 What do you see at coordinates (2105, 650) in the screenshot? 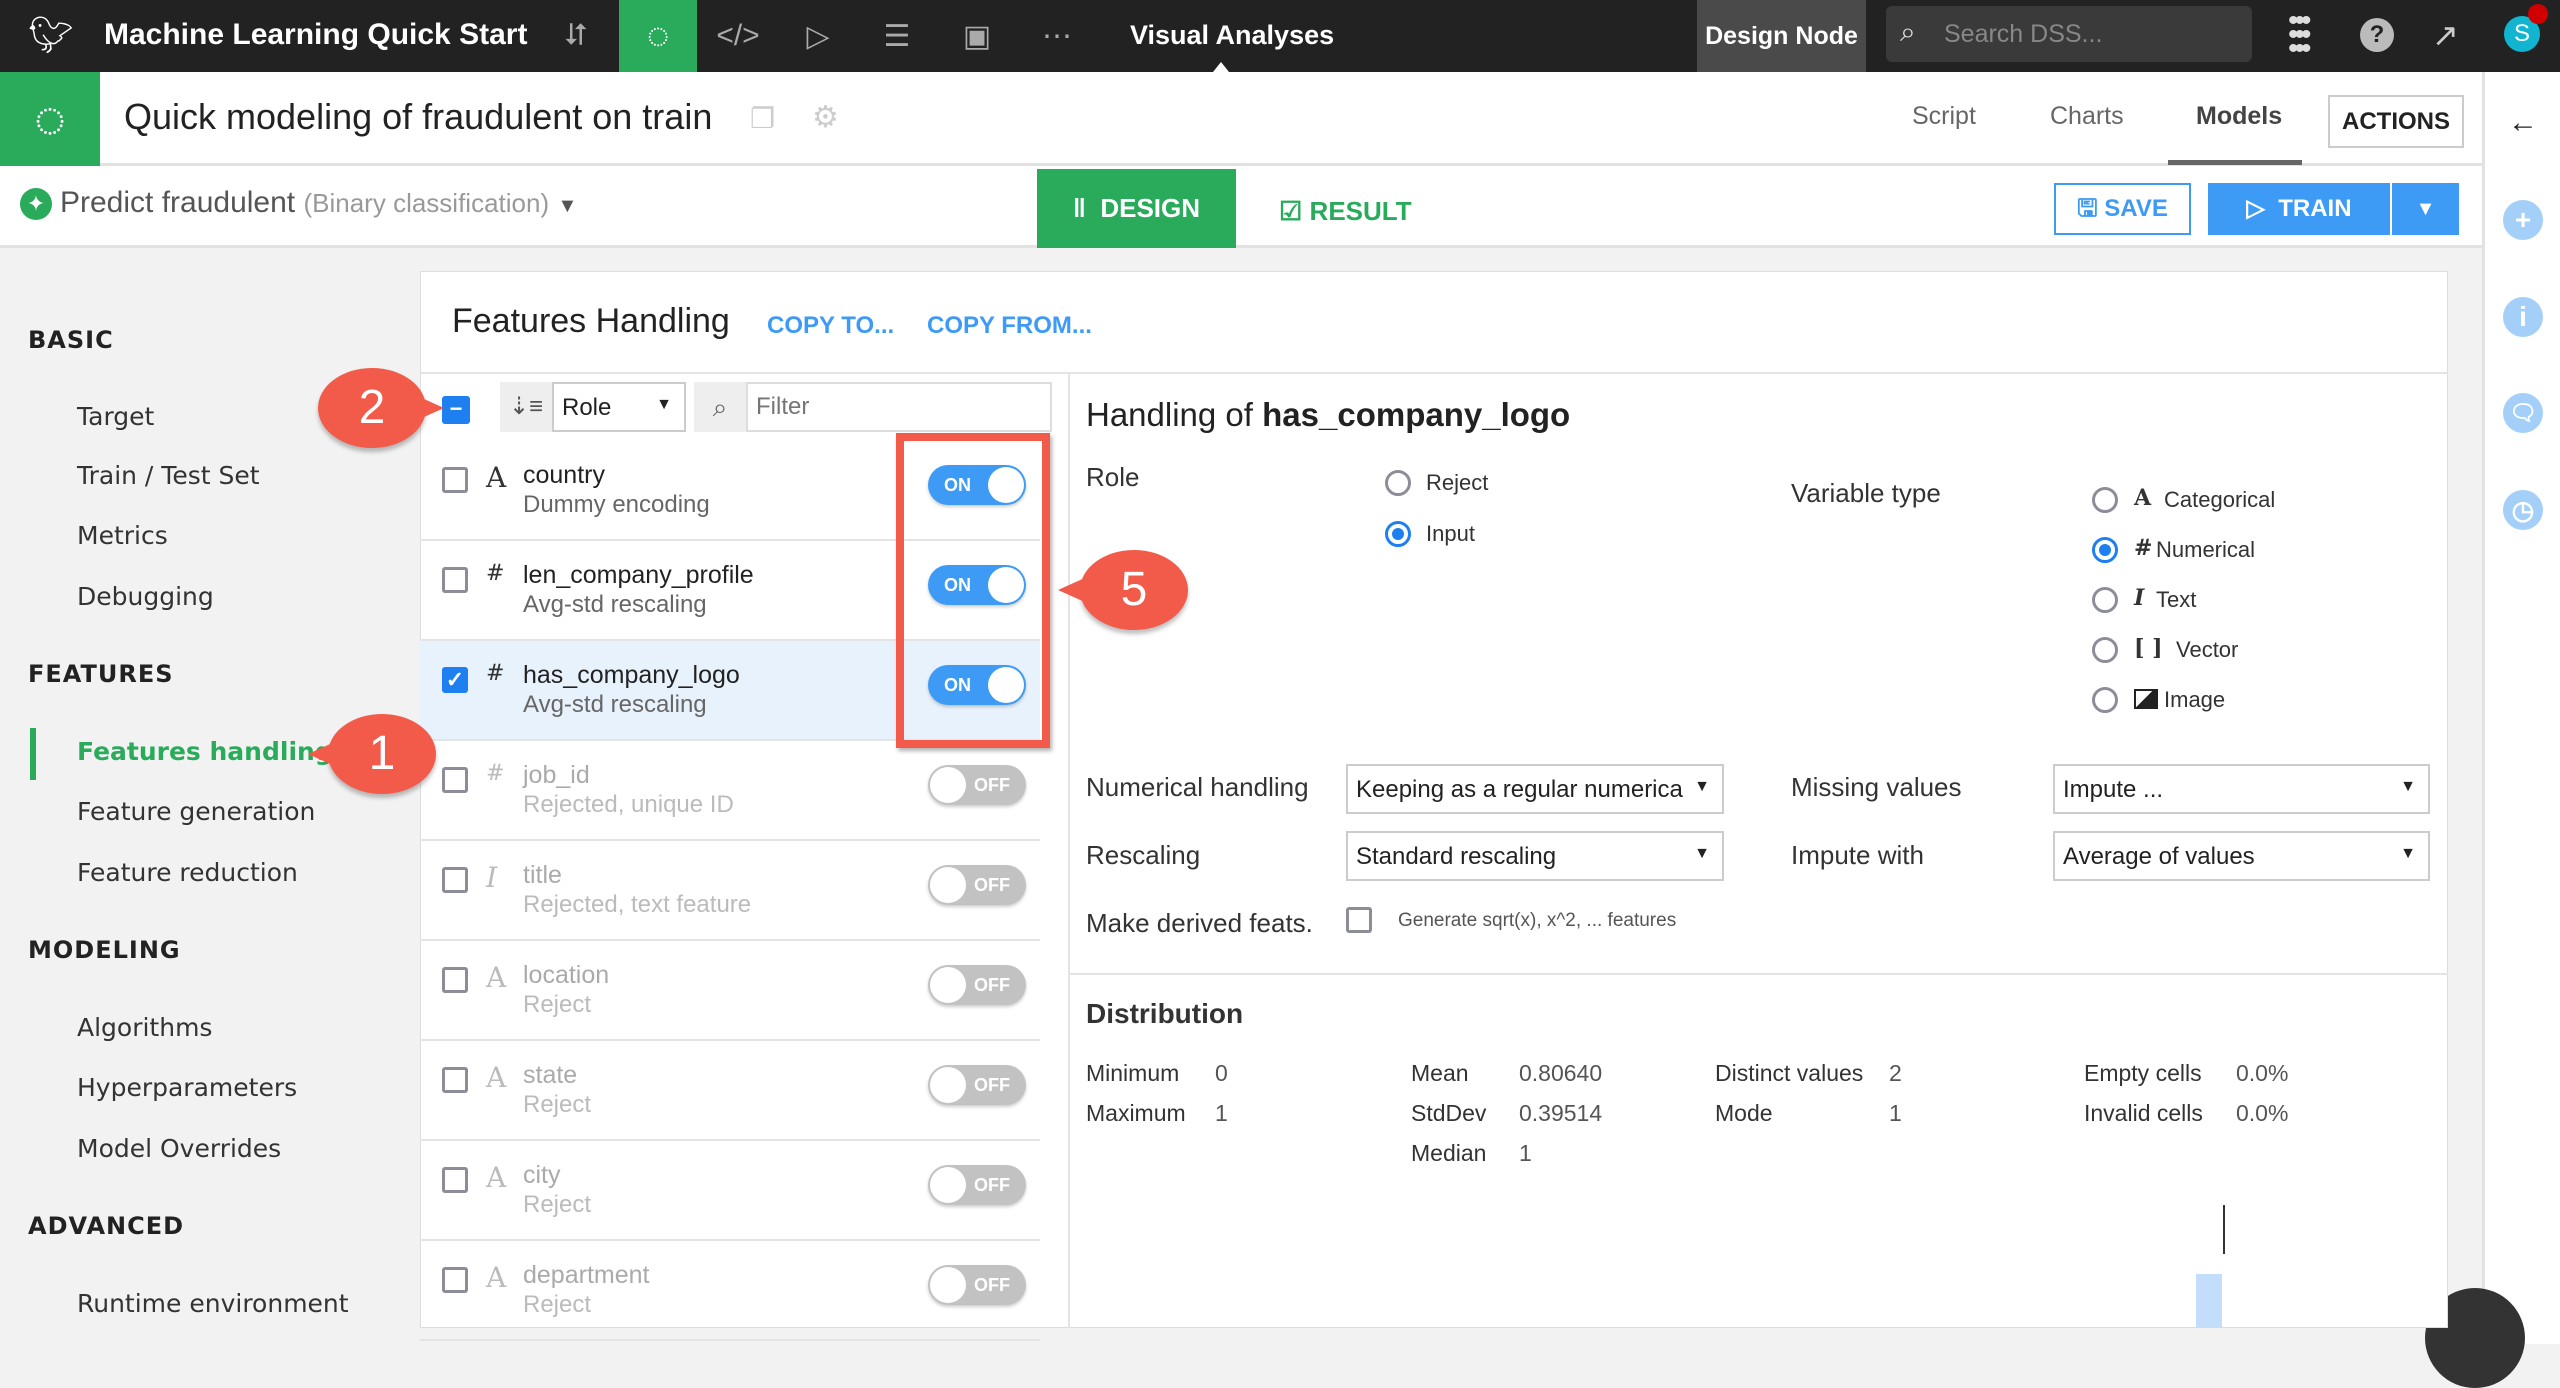
I see `vartype-vector-radio` at bounding box center [2105, 650].